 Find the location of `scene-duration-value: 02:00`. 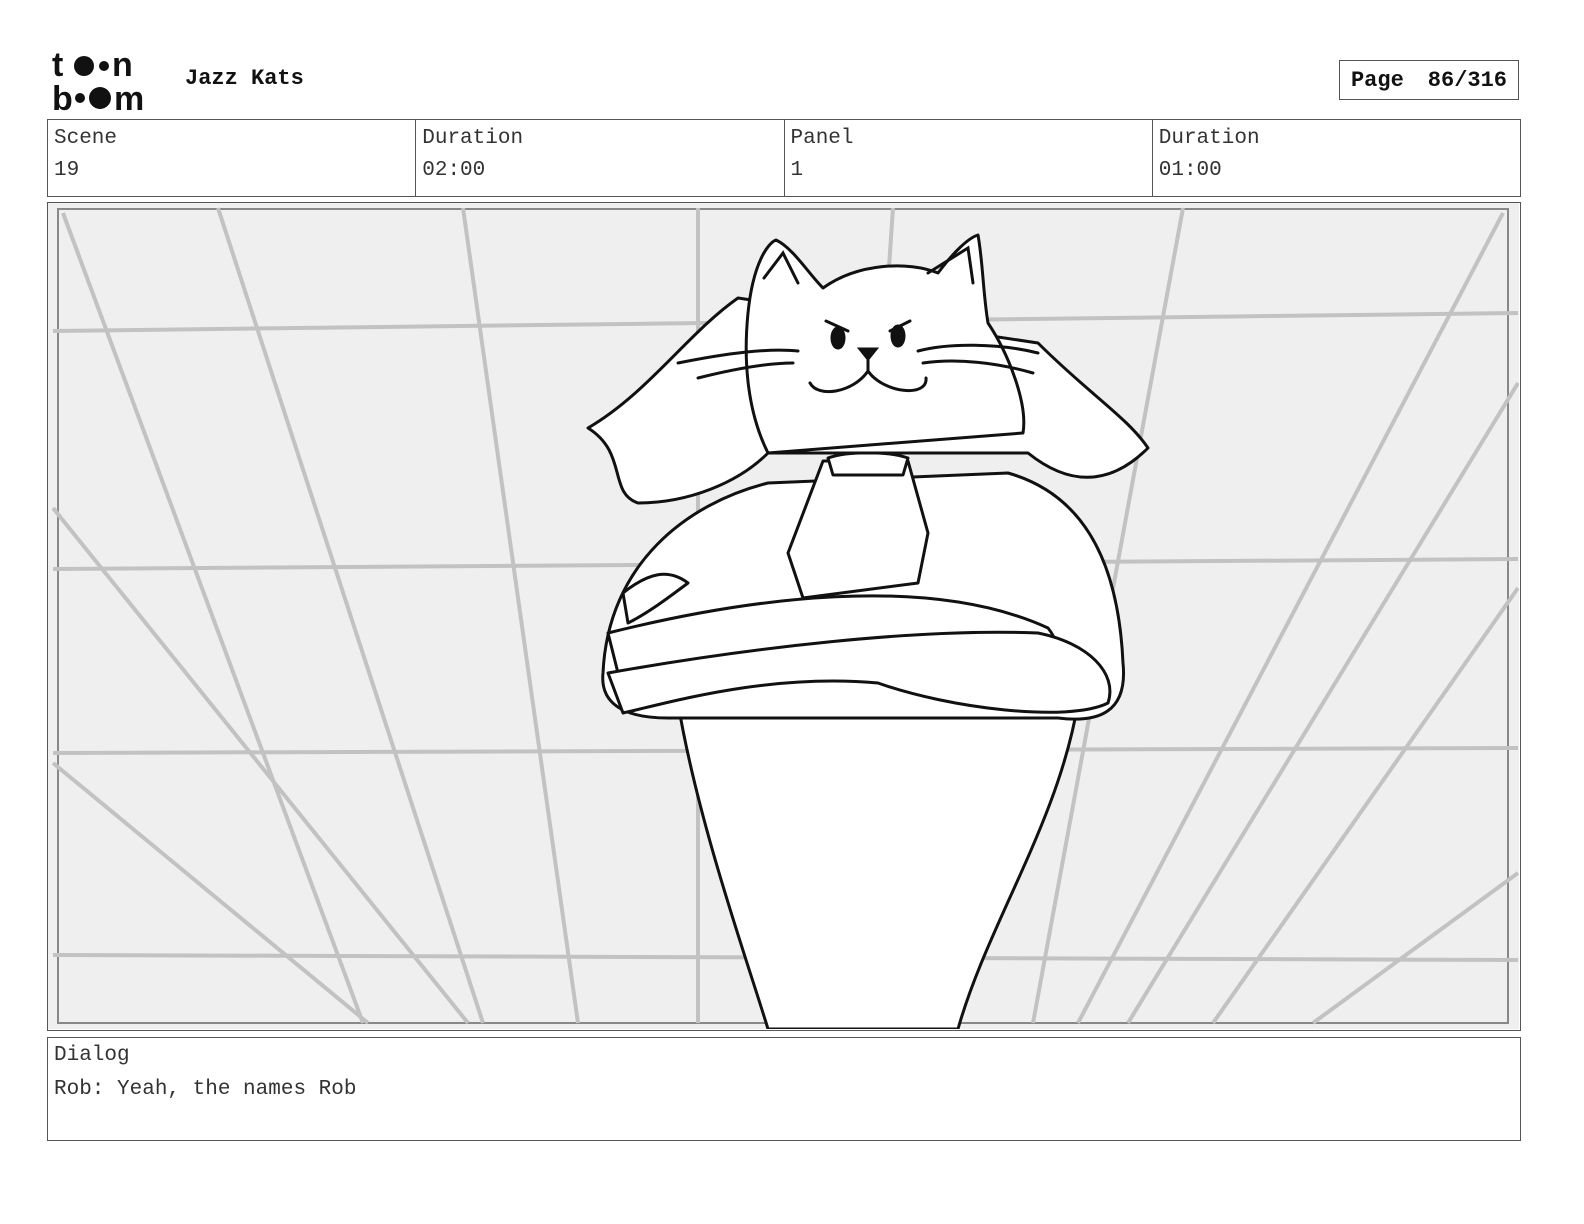

scene-duration-value: 02:00 is located at coordinates (454, 170).